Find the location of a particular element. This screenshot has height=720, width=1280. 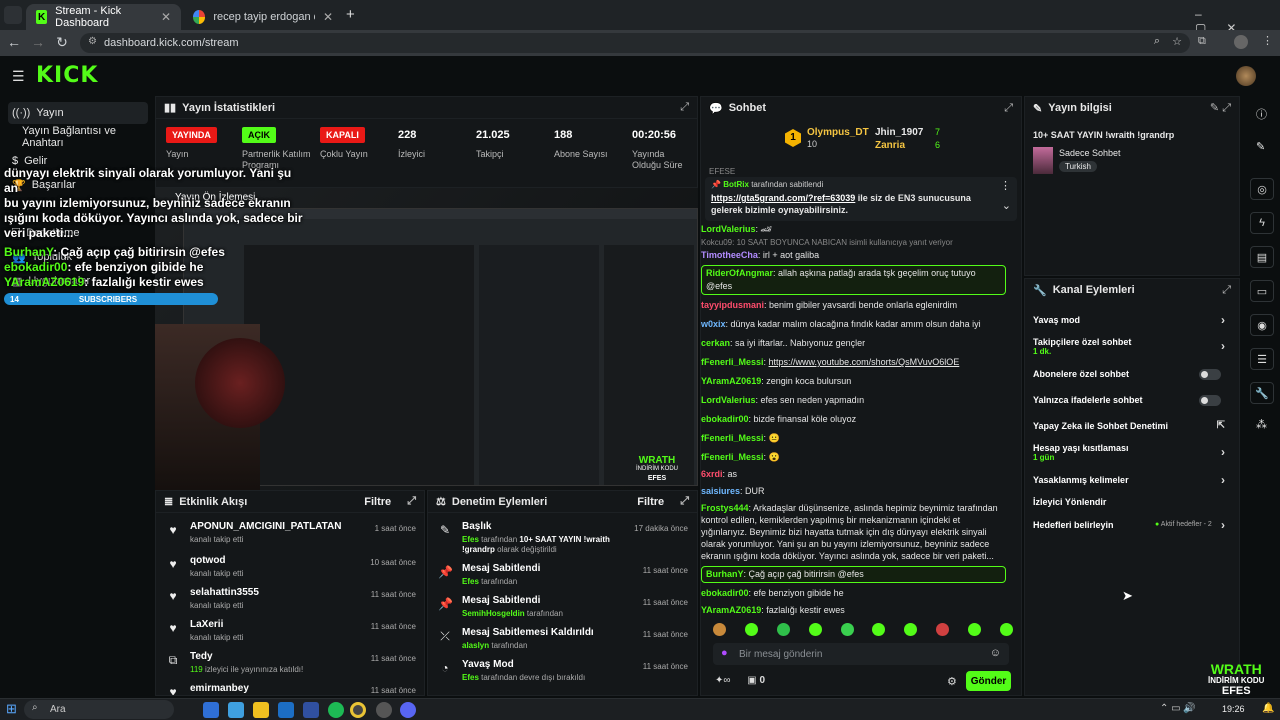

tab-google-search: recep tayip erdogan dogum gu ✕ is located at coordinates (263, 17).